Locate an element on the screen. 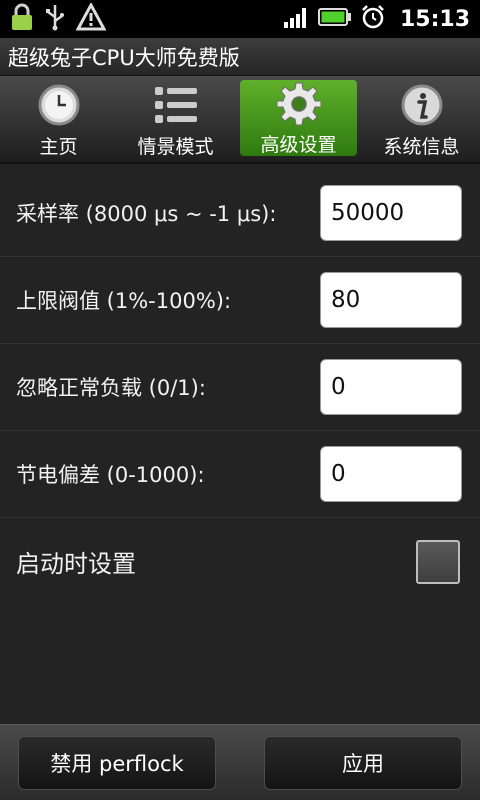 The image size is (480, 800). powersave-bias-label: 节电偏差 (0-1000): is located at coordinates (110, 475).